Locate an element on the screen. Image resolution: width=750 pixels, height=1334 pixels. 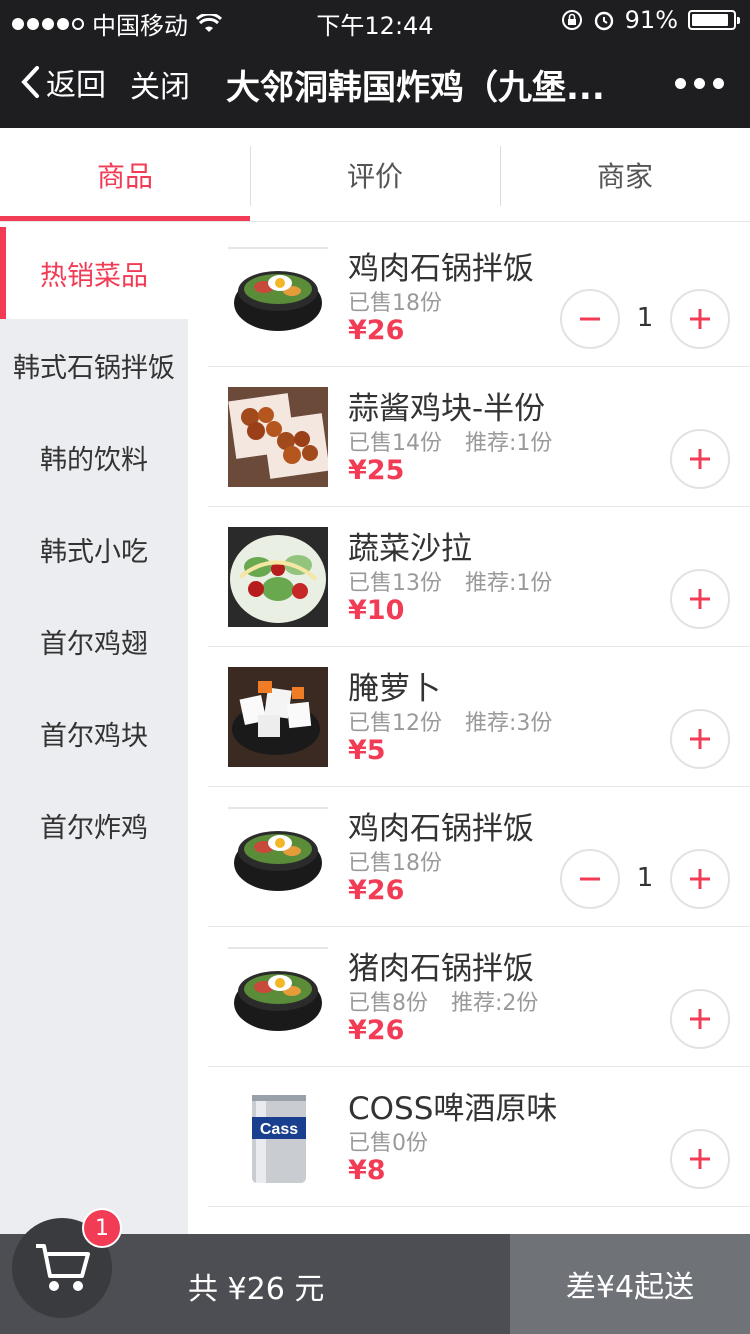
status-right: 91% is located at coordinates (650, 20).